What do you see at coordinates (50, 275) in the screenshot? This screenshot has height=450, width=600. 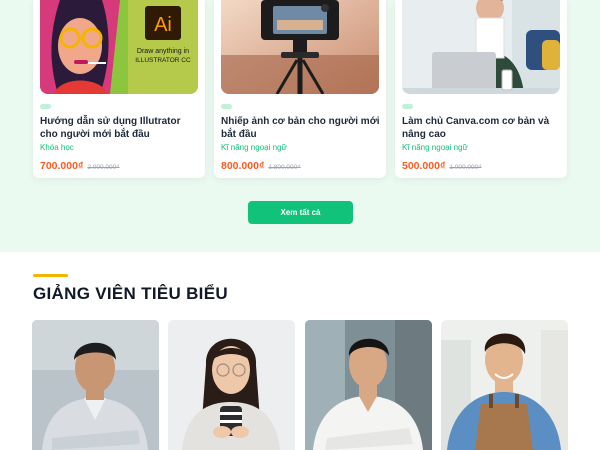 I see `section-accent-bar` at bounding box center [50, 275].